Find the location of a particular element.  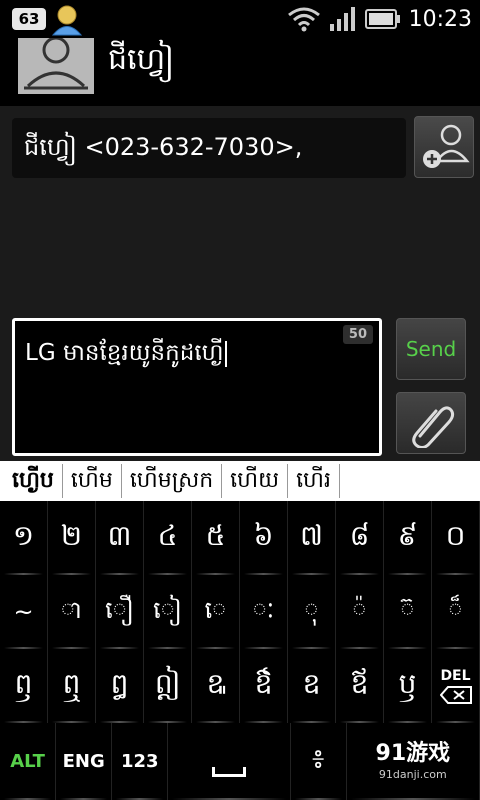

status-bar: 63 10:23 is located at coordinates (240, 19).